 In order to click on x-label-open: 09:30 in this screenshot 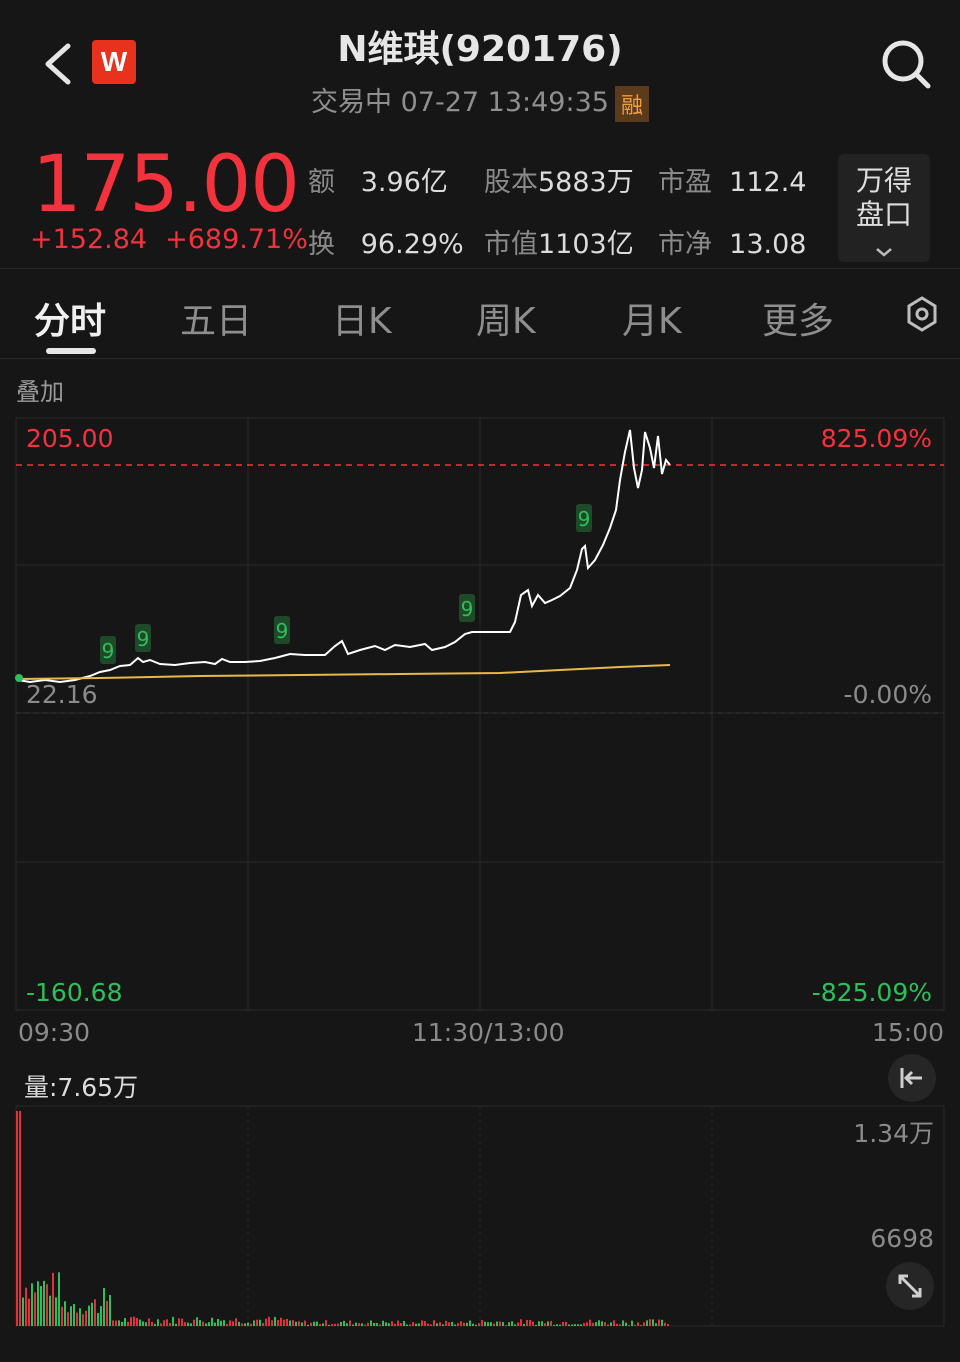, I will do `click(54, 1032)`.